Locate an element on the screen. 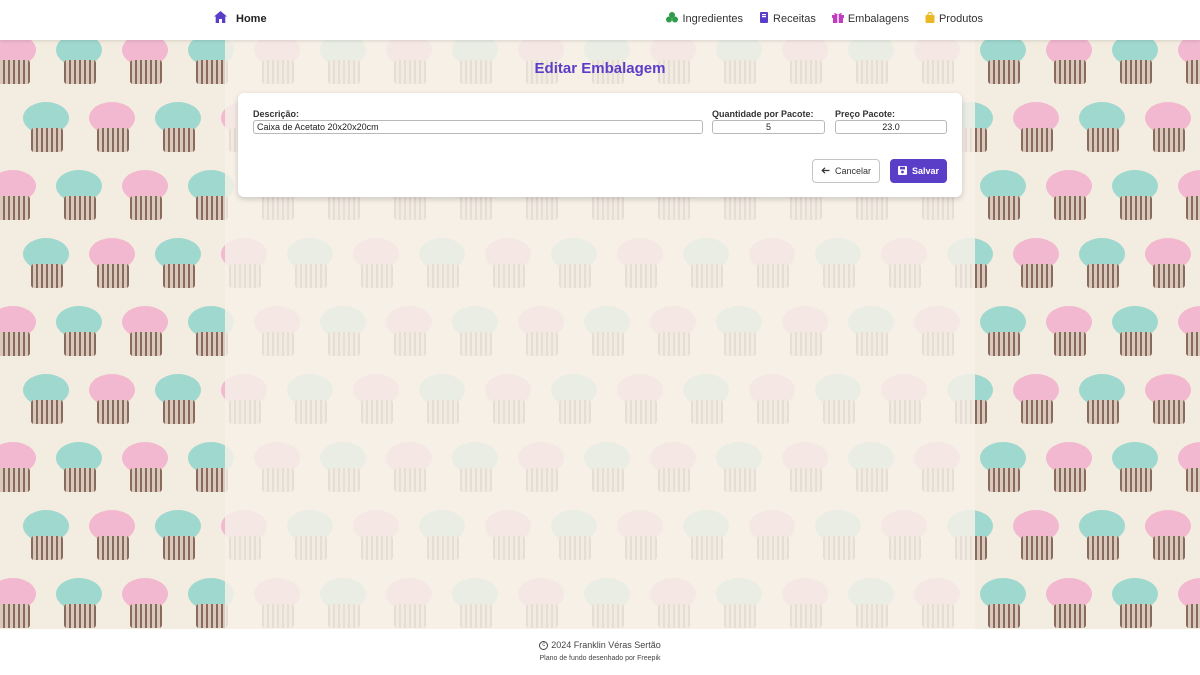 This screenshot has height=675, width=1200. arrow-left-icon is located at coordinates (825, 171).